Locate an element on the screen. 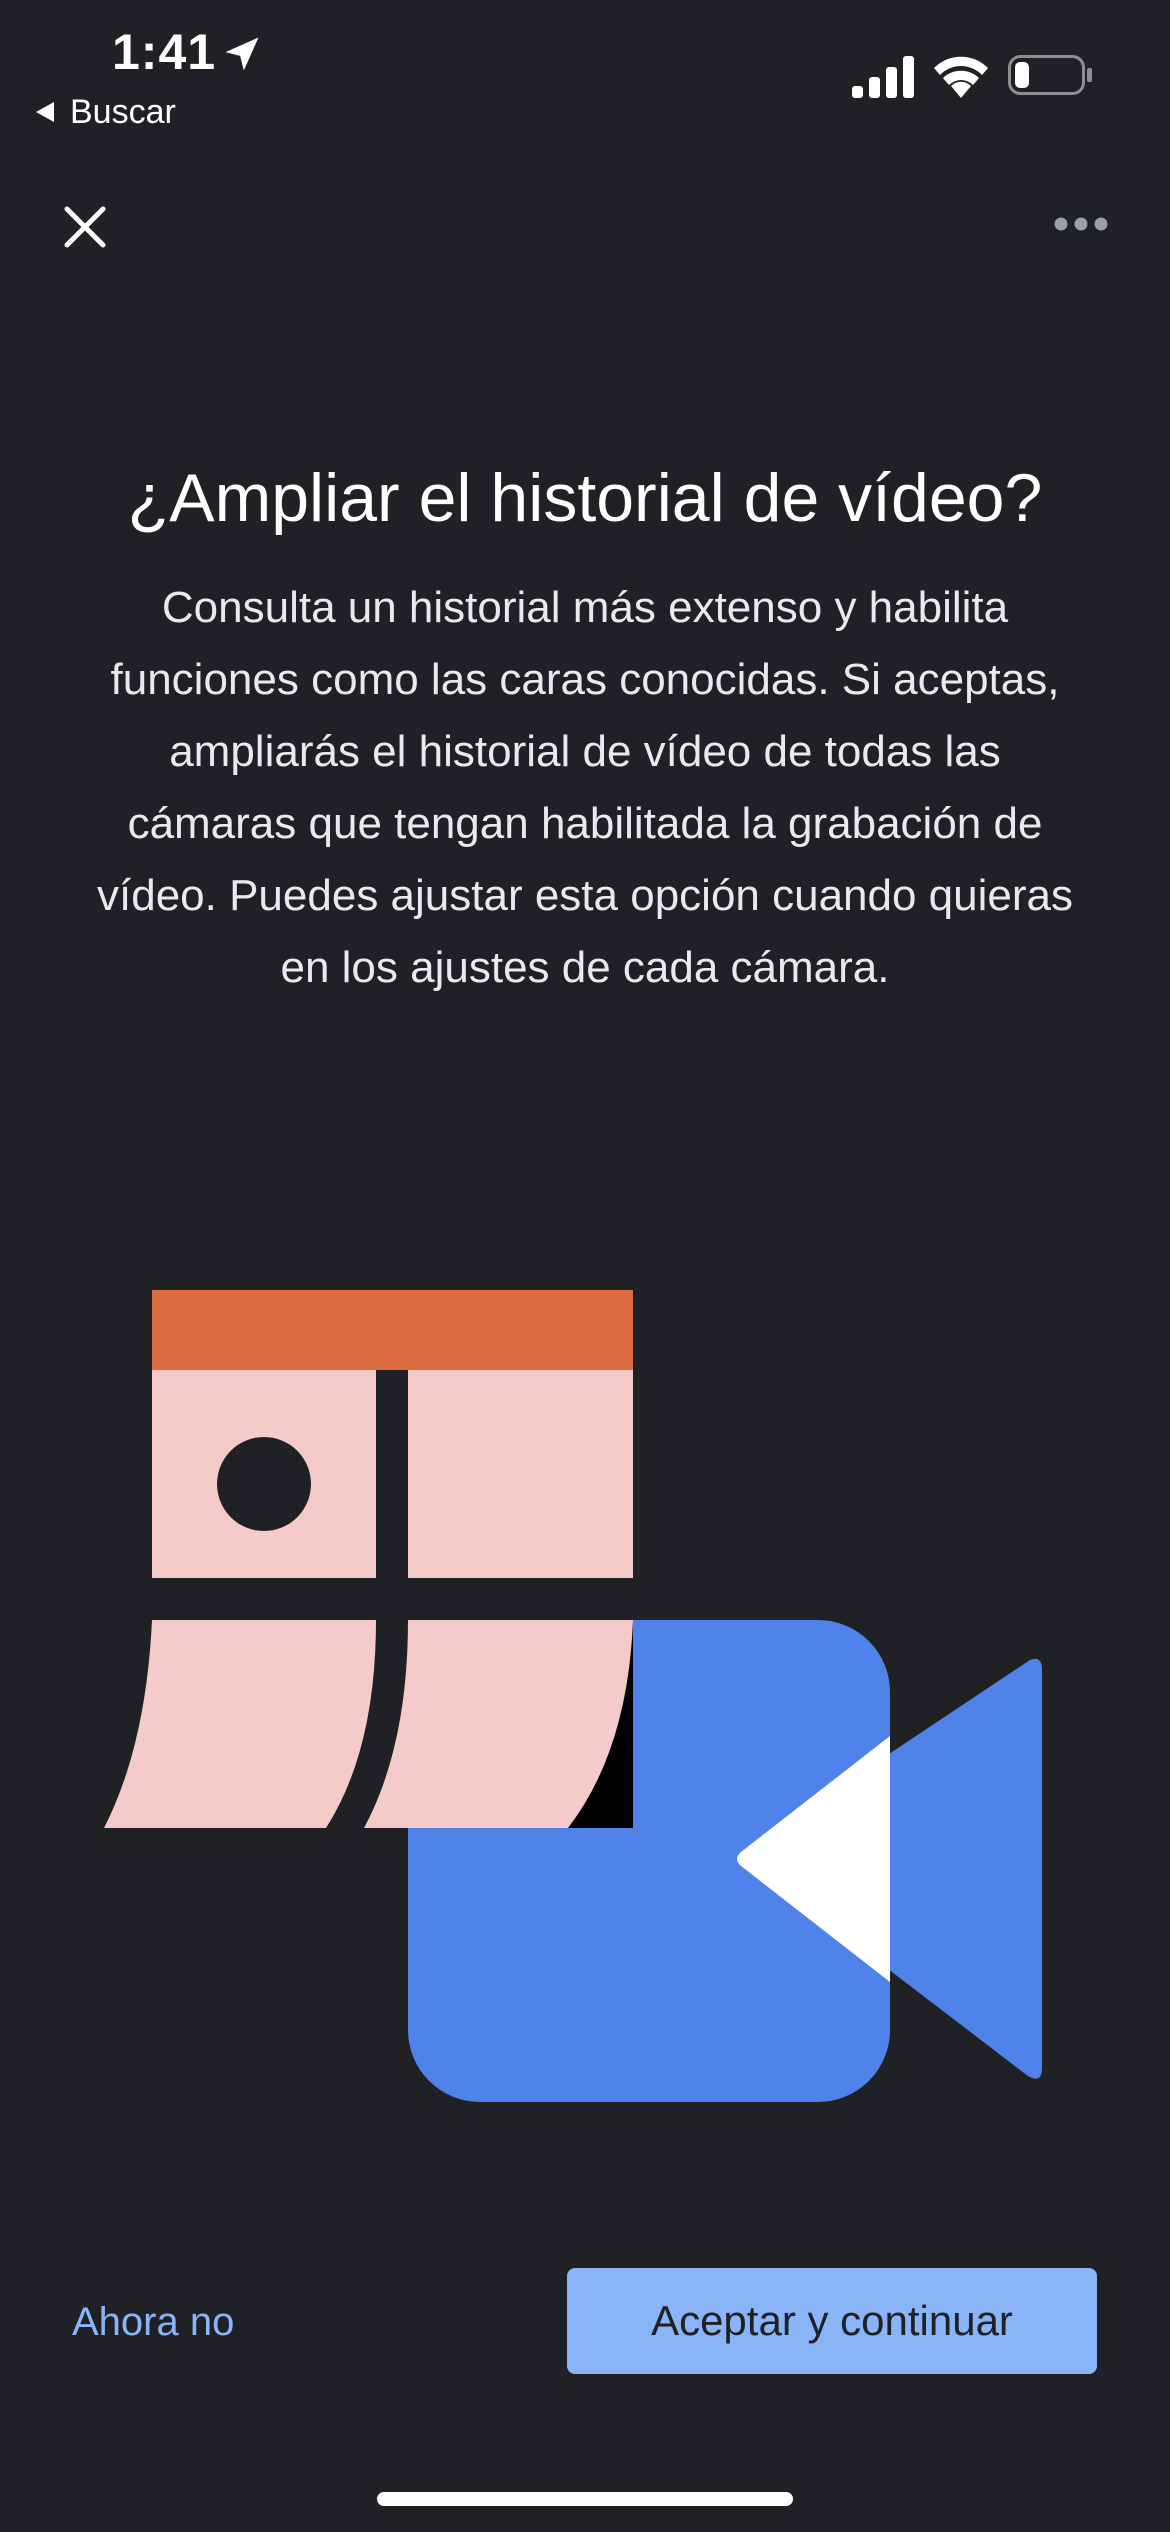 The image size is (1170, 2532). home-indicator is located at coordinates (585, 2499).